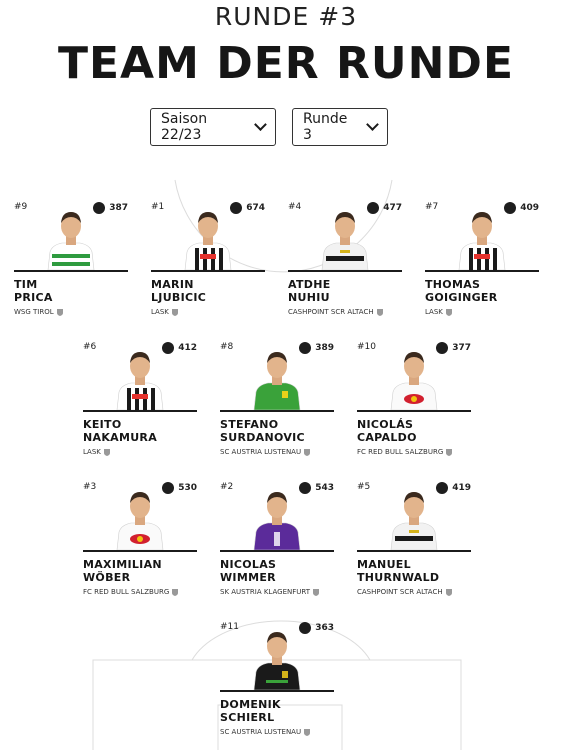  Describe the element at coordinates (286, 63) in the screenshot. I see `page-title: TEAM DER RUNDE` at that location.